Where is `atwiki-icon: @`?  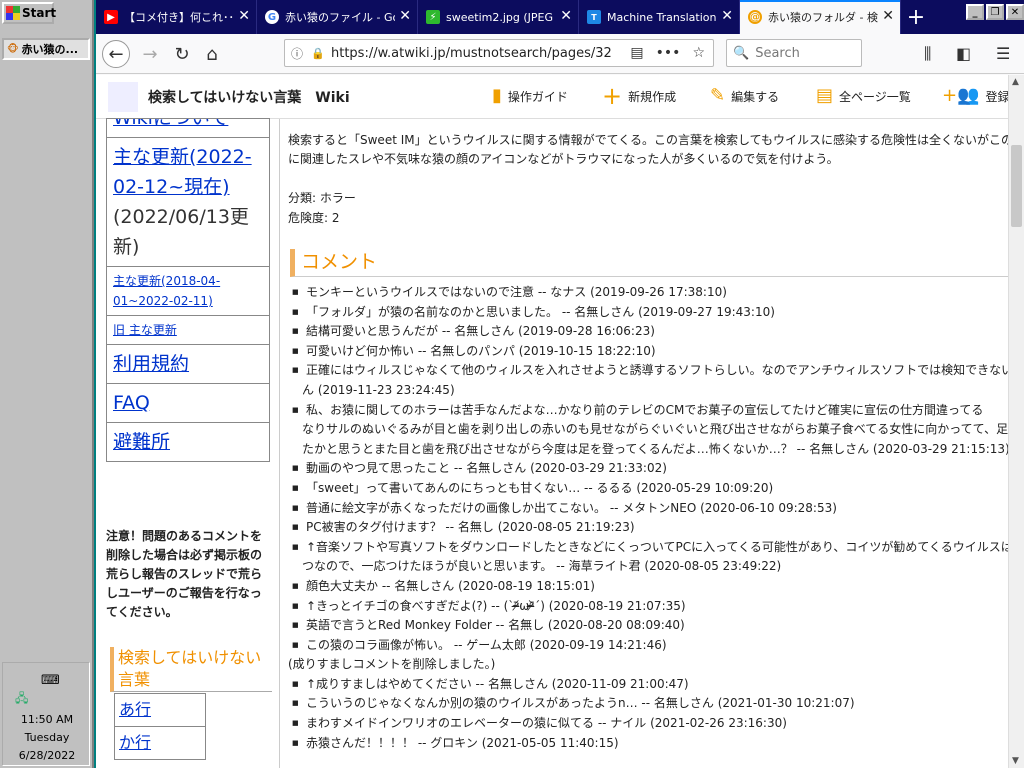
atwiki-icon: @ is located at coordinates (755, 17).